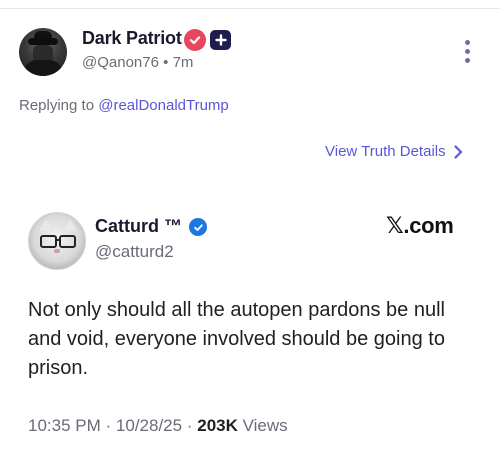 This screenshot has height=459, width=500. I want to click on reply-mention-link: @realDonaldTrump, so click(163, 105).